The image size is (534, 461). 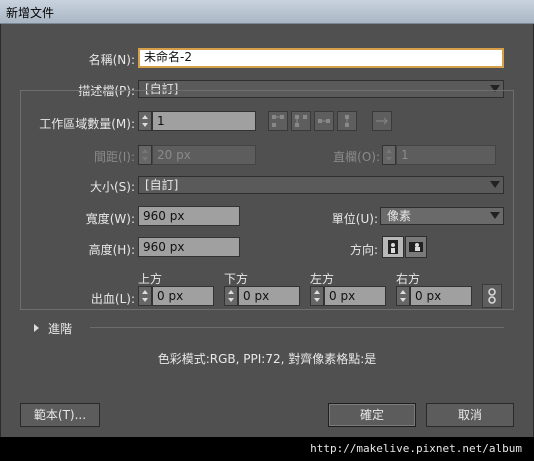 I want to click on columns-stepper, so click(x=389, y=155).